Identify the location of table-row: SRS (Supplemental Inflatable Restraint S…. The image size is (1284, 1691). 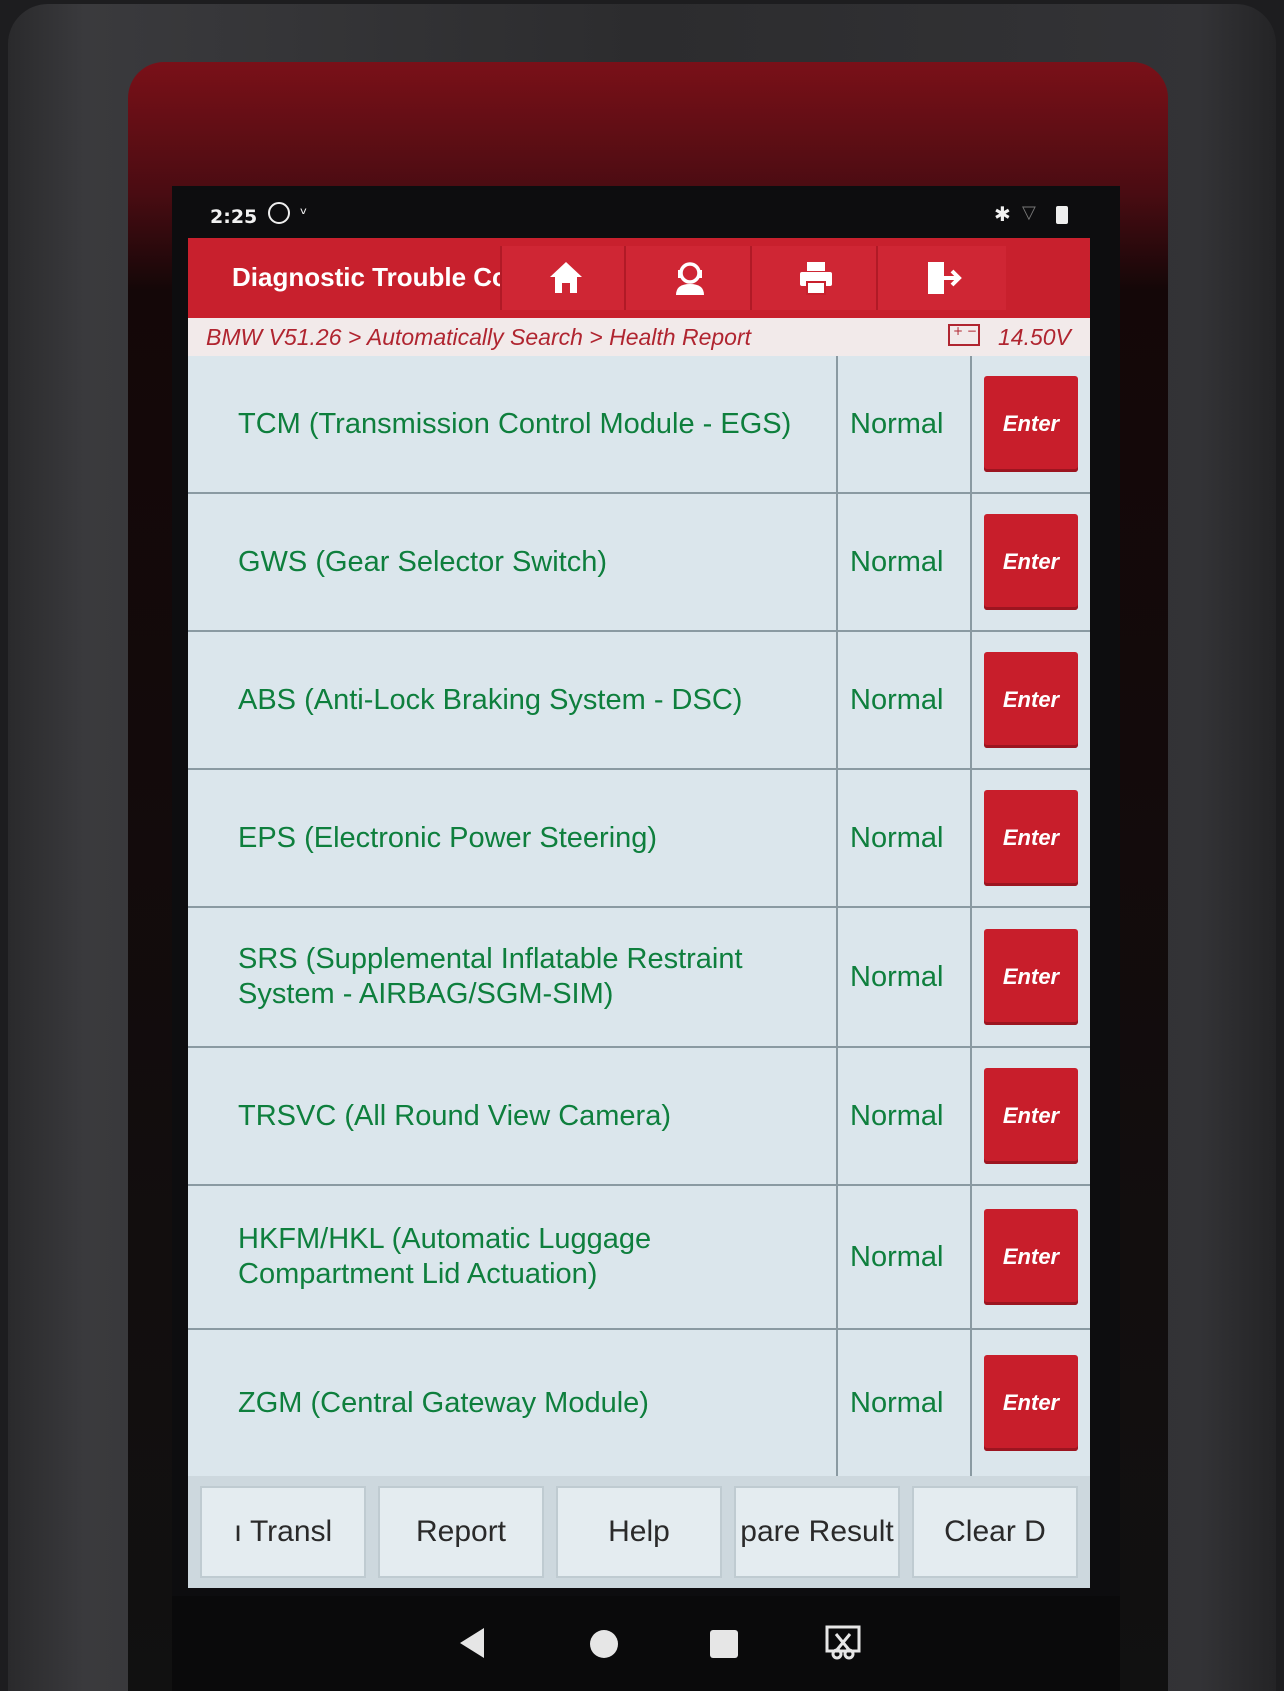
(639, 978).